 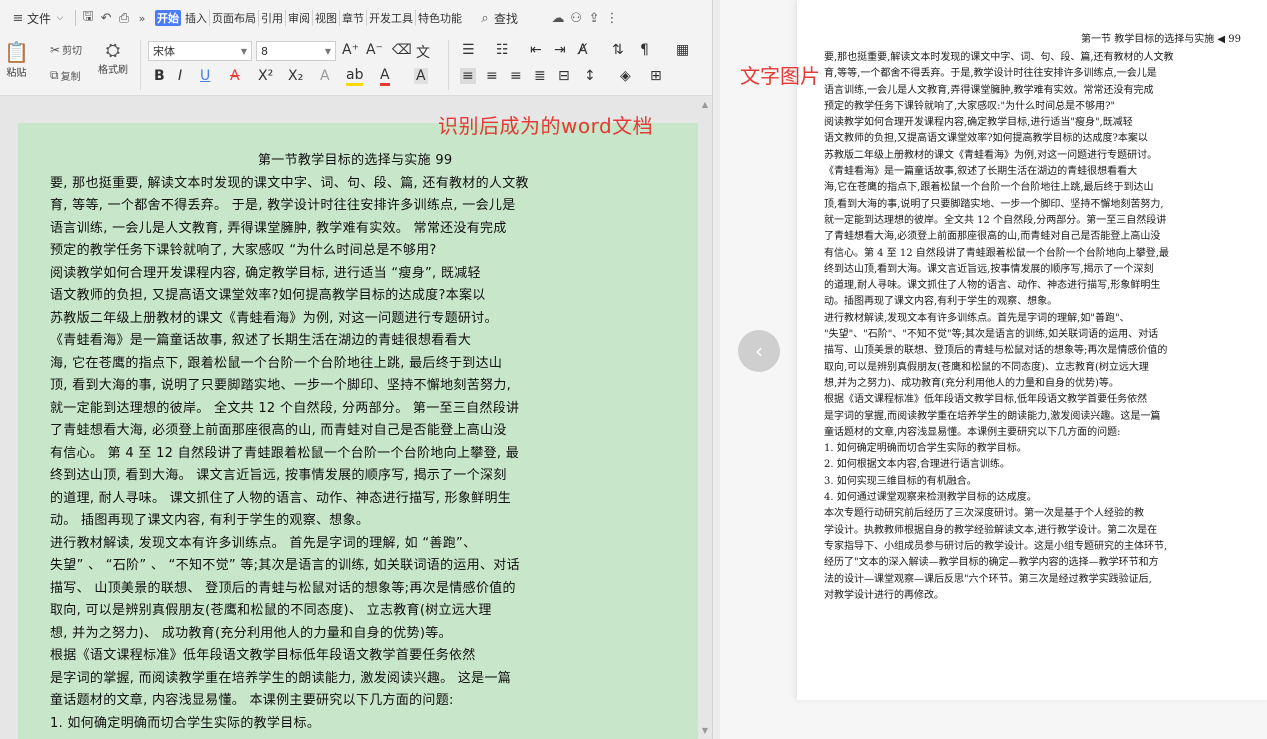 What do you see at coordinates (265, 273) in the screenshot?
I see `document-line: 阅读教学如何合理开发课程内容, 确定教学目标, 进行适当 “瘦身”, 既减轻` at bounding box center [265, 273].